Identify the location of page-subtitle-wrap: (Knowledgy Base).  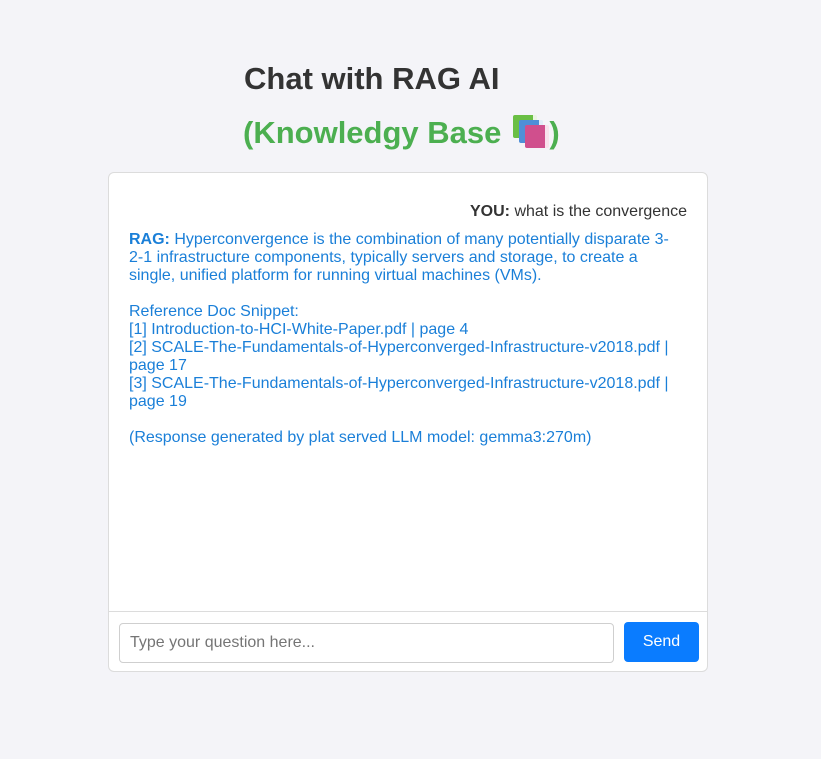
(401, 133).